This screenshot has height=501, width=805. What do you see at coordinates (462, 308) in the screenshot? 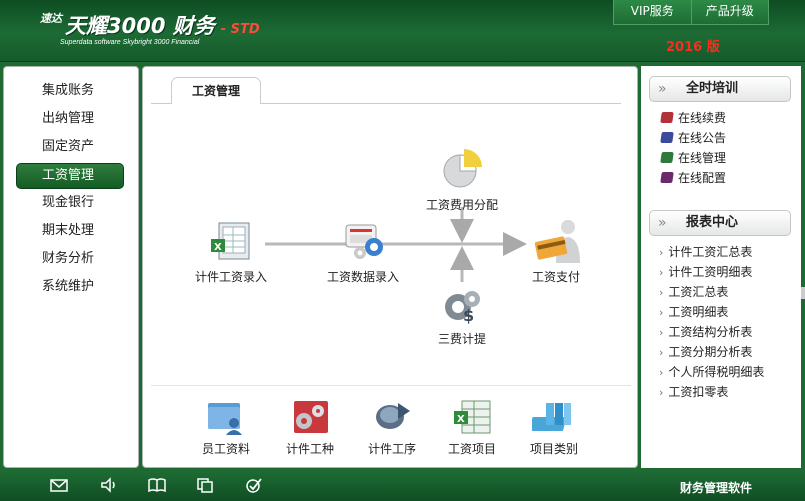
I see `gear-dollar-icon: $` at bounding box center [462, 308].